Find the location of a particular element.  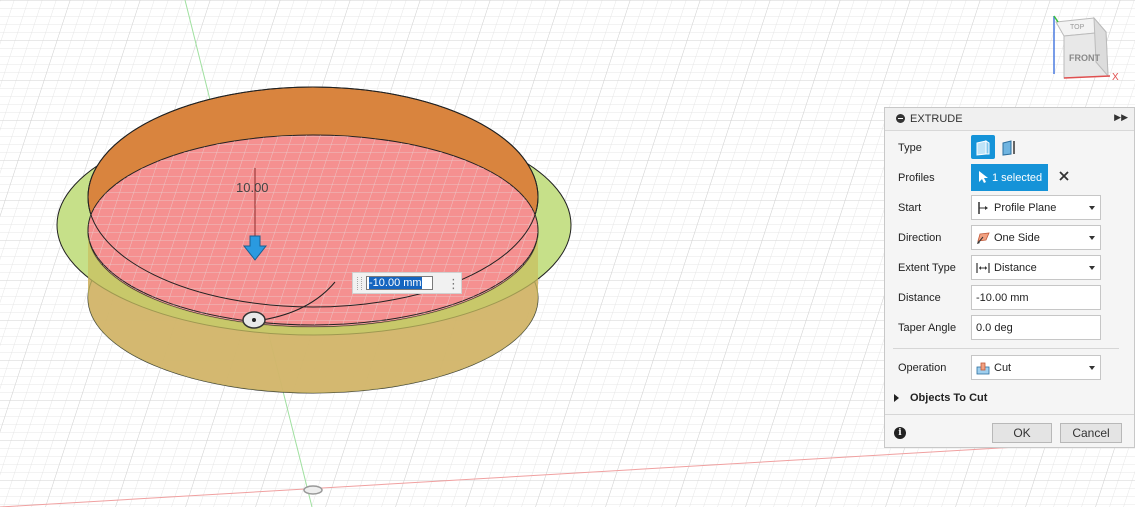

start-dropdown: Profile Plane is located at coordinates (1036, 207).